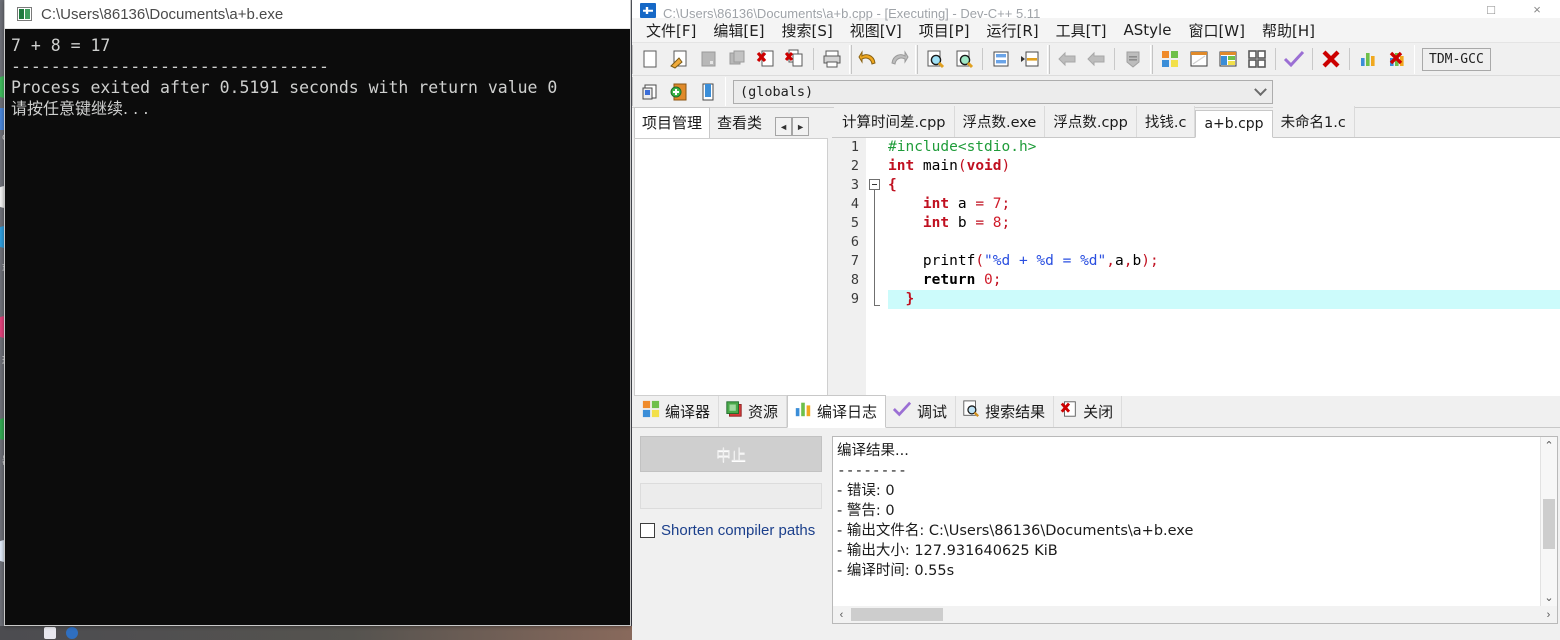  What do you see at coordinates (1091, 121) in the screenshot?
I see `editor-tab-2: 浮点数.cpp` at bounding box center [1091, 121].